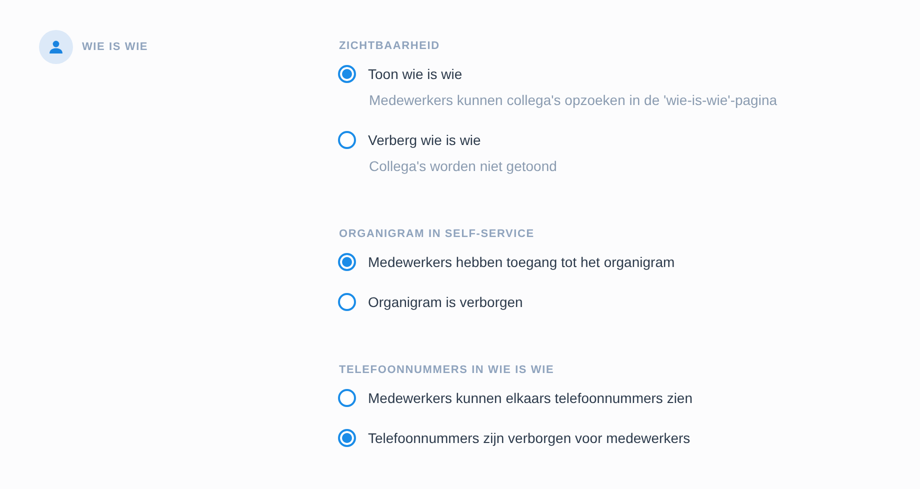  What do you see at coordinates (56, 47) in the screenshot?
I see `person-icon` at bounding box center [56, 47].